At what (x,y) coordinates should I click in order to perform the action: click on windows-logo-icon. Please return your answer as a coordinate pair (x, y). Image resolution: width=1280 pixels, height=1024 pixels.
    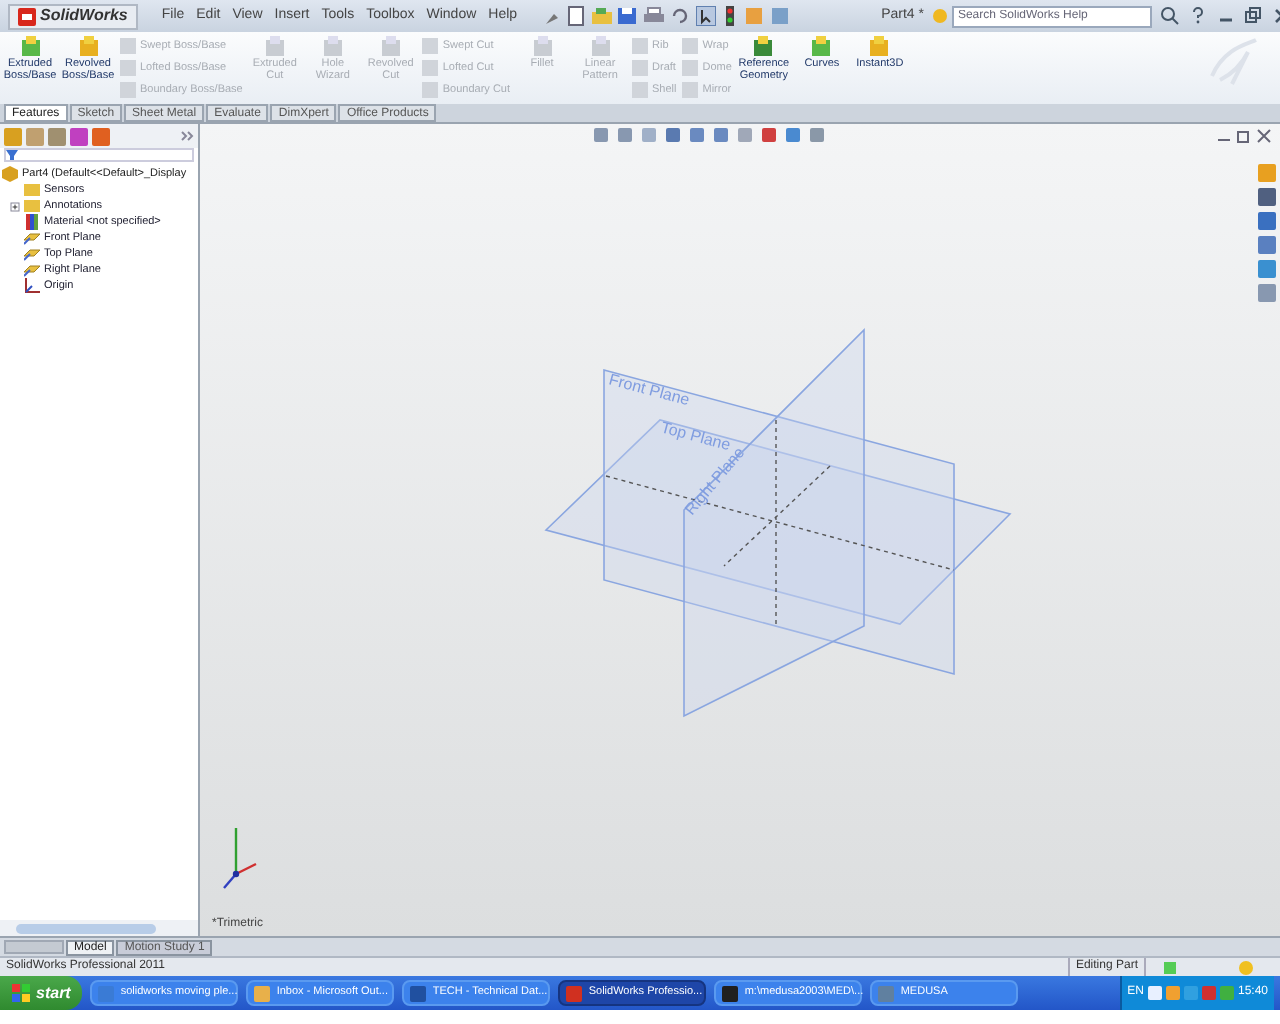
    Looking at the image, I should click on (21, 993).